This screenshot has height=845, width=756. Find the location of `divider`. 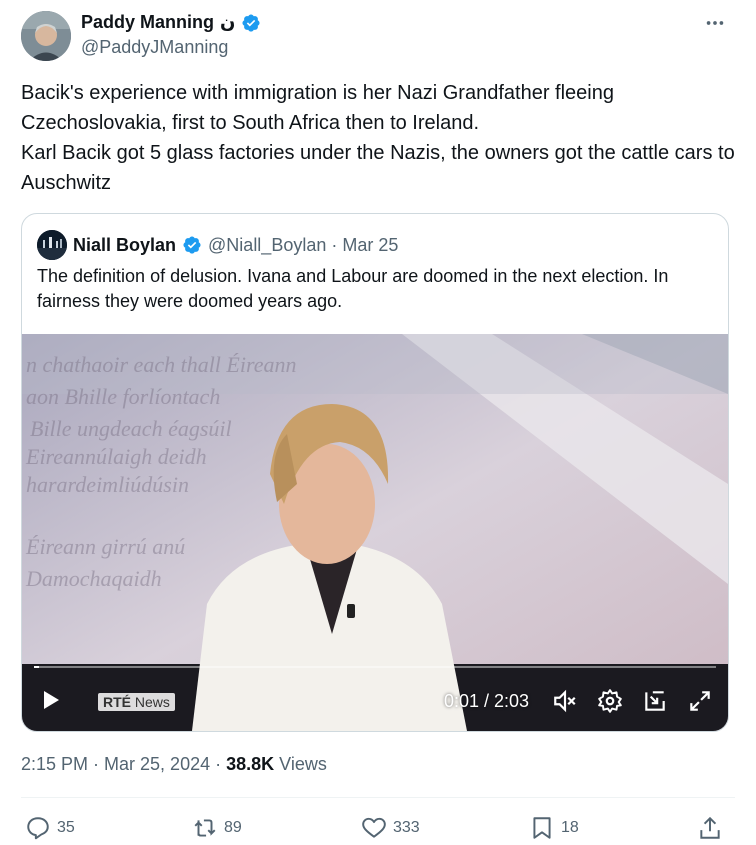

divider is located at coordinates (378, 797).